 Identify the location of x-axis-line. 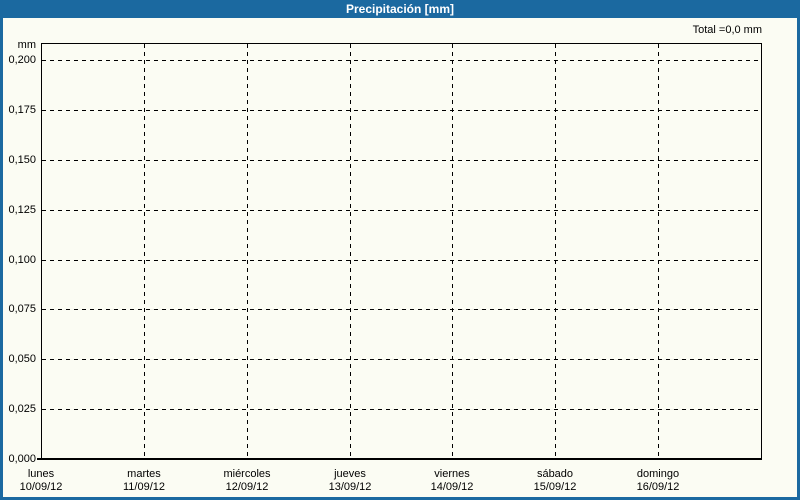
(399, 459).